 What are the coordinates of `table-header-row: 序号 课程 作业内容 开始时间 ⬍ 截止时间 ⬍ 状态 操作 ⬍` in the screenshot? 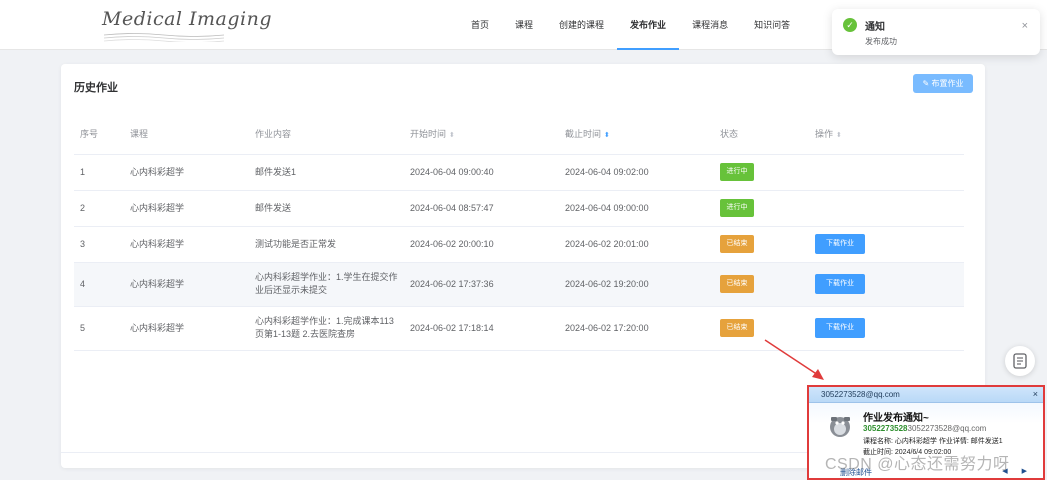 It's located at (519, 134).